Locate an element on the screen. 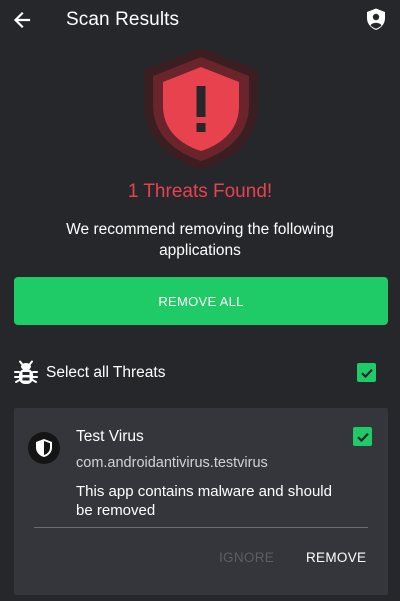  page-title: Scan Results is located at coordinates (123, 19).